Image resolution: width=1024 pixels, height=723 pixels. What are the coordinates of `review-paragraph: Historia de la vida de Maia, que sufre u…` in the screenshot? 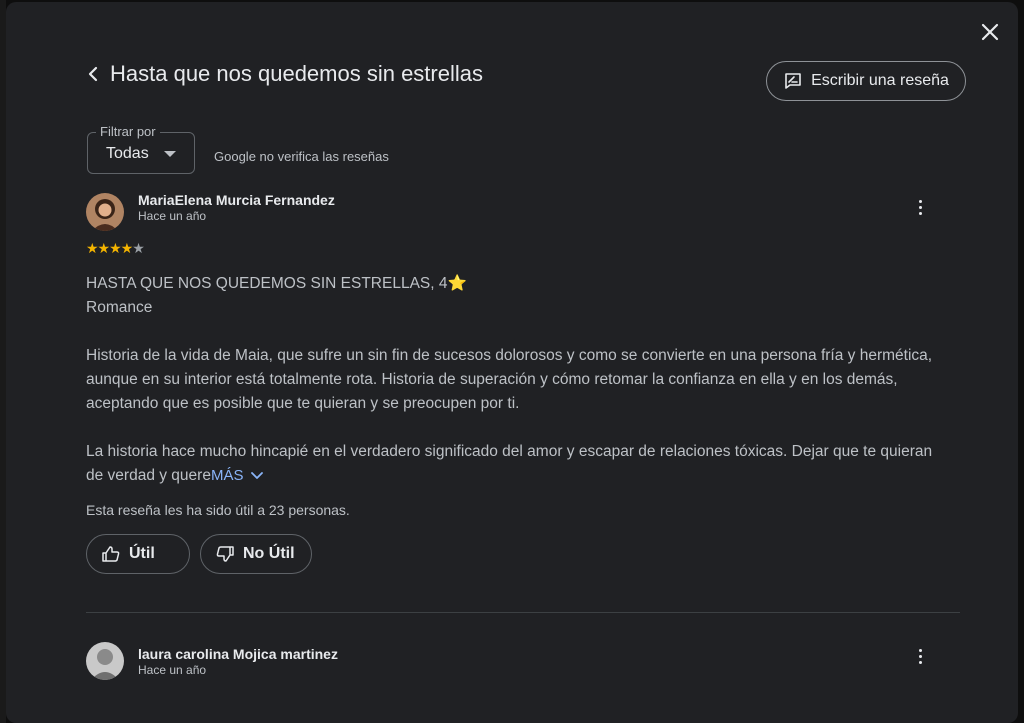 It's located at (509, 379).